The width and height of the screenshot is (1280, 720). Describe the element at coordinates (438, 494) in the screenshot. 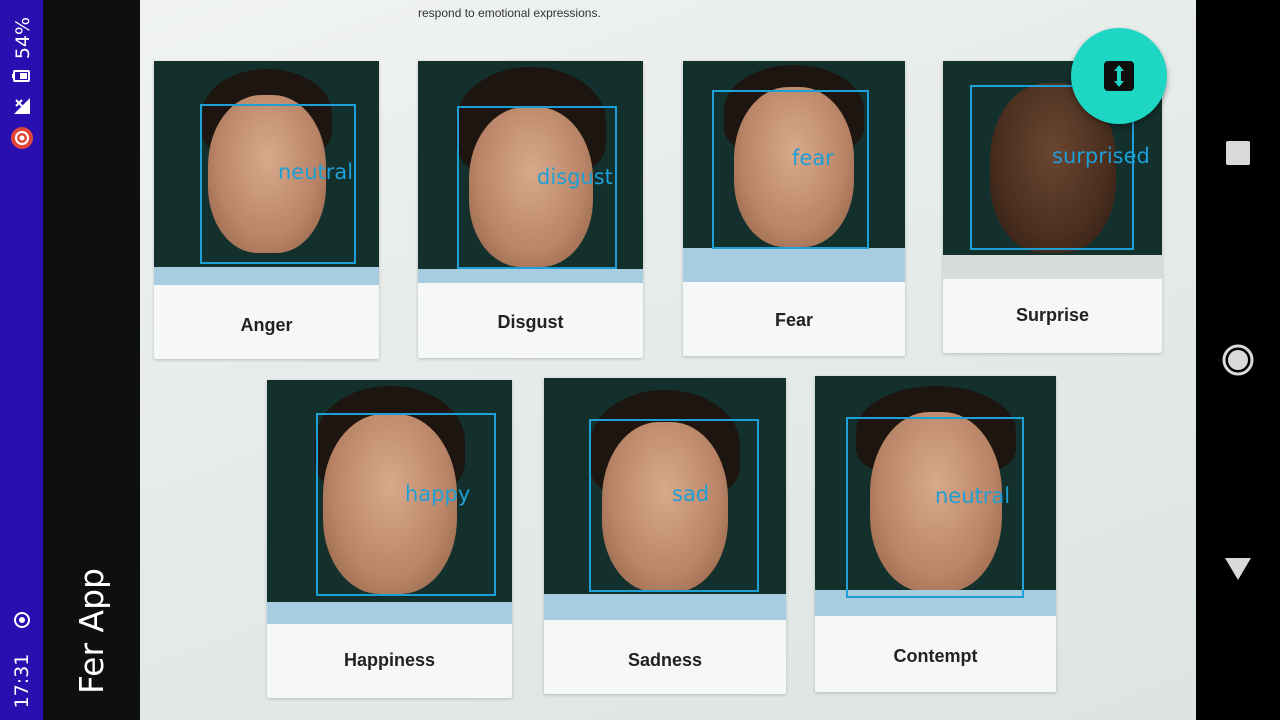

I see `detection-label: happy` at that location.